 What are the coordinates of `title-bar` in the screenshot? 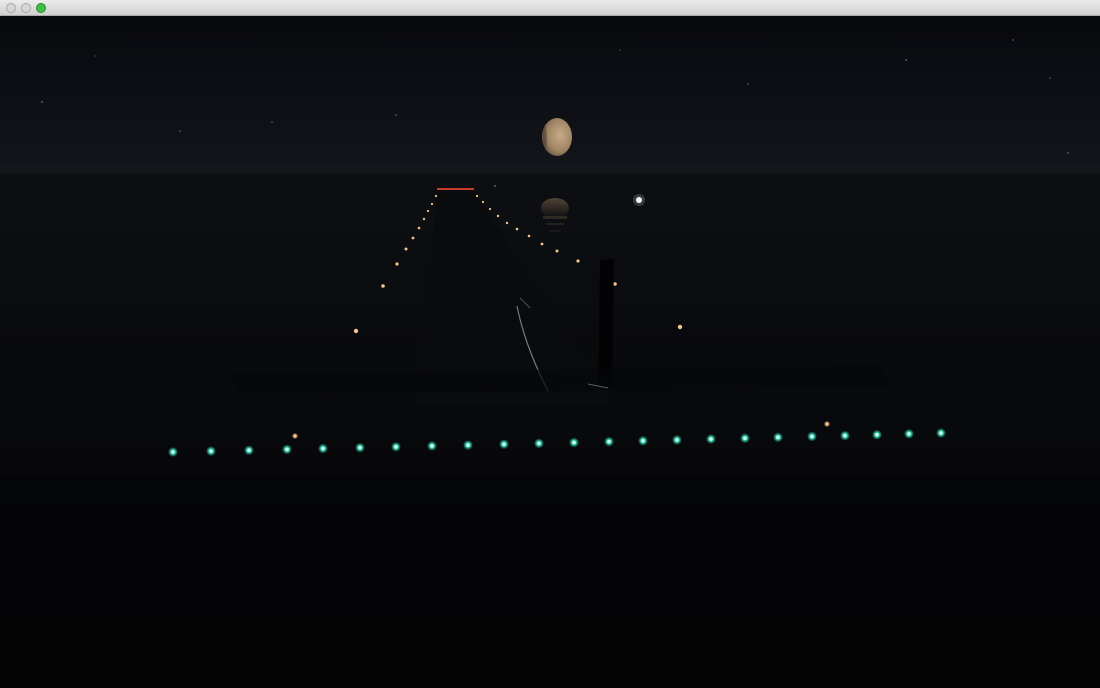 It's located at (550, 8).